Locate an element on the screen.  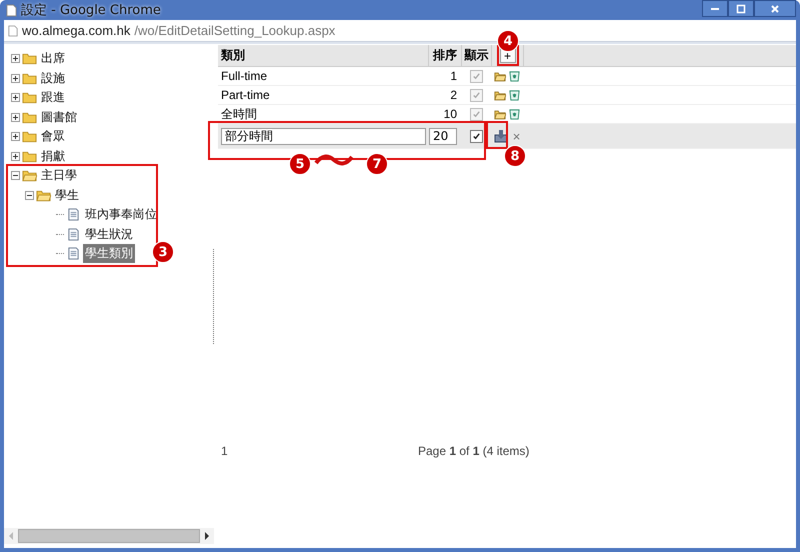
maximize-button is located at coordinates (741, 8).